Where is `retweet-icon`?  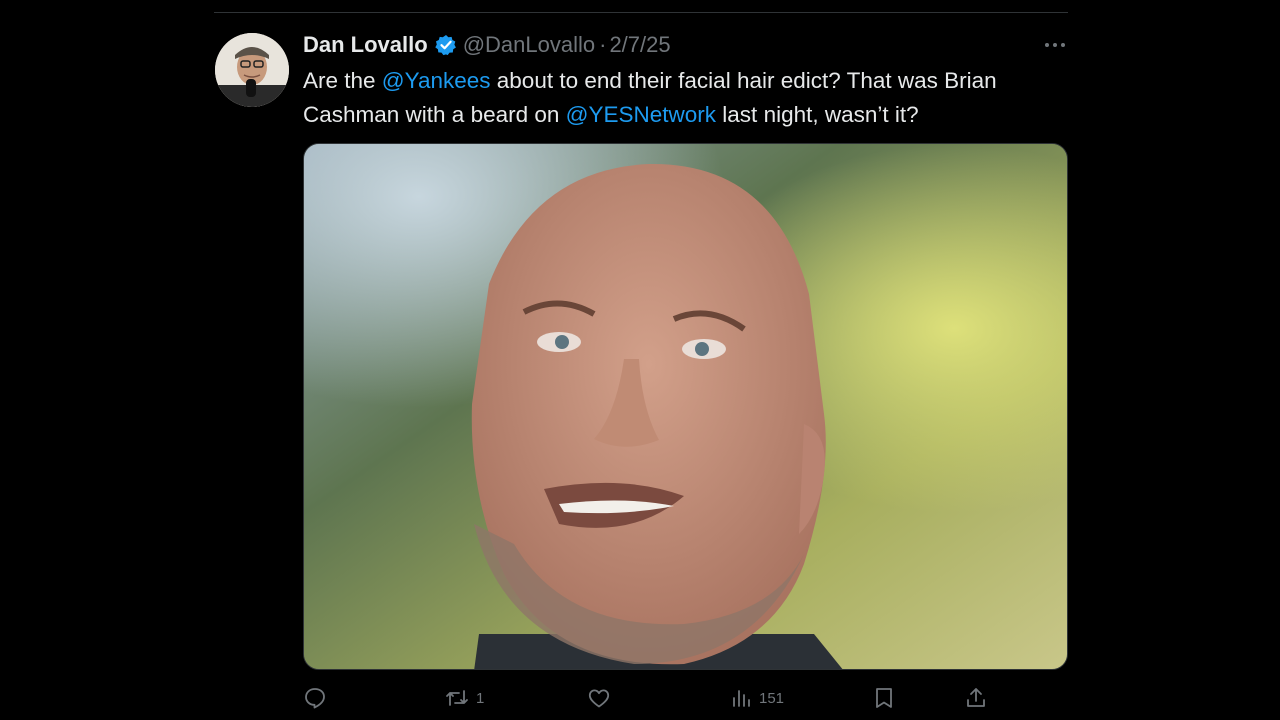 retweet-icon is located at coordinates (457, 698).